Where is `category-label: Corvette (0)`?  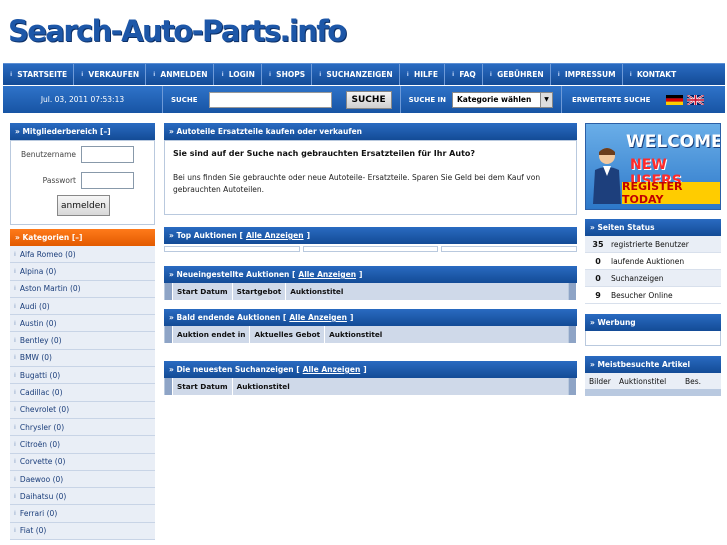 category-label: Corvette (0) is located at coordinates (42, 462).